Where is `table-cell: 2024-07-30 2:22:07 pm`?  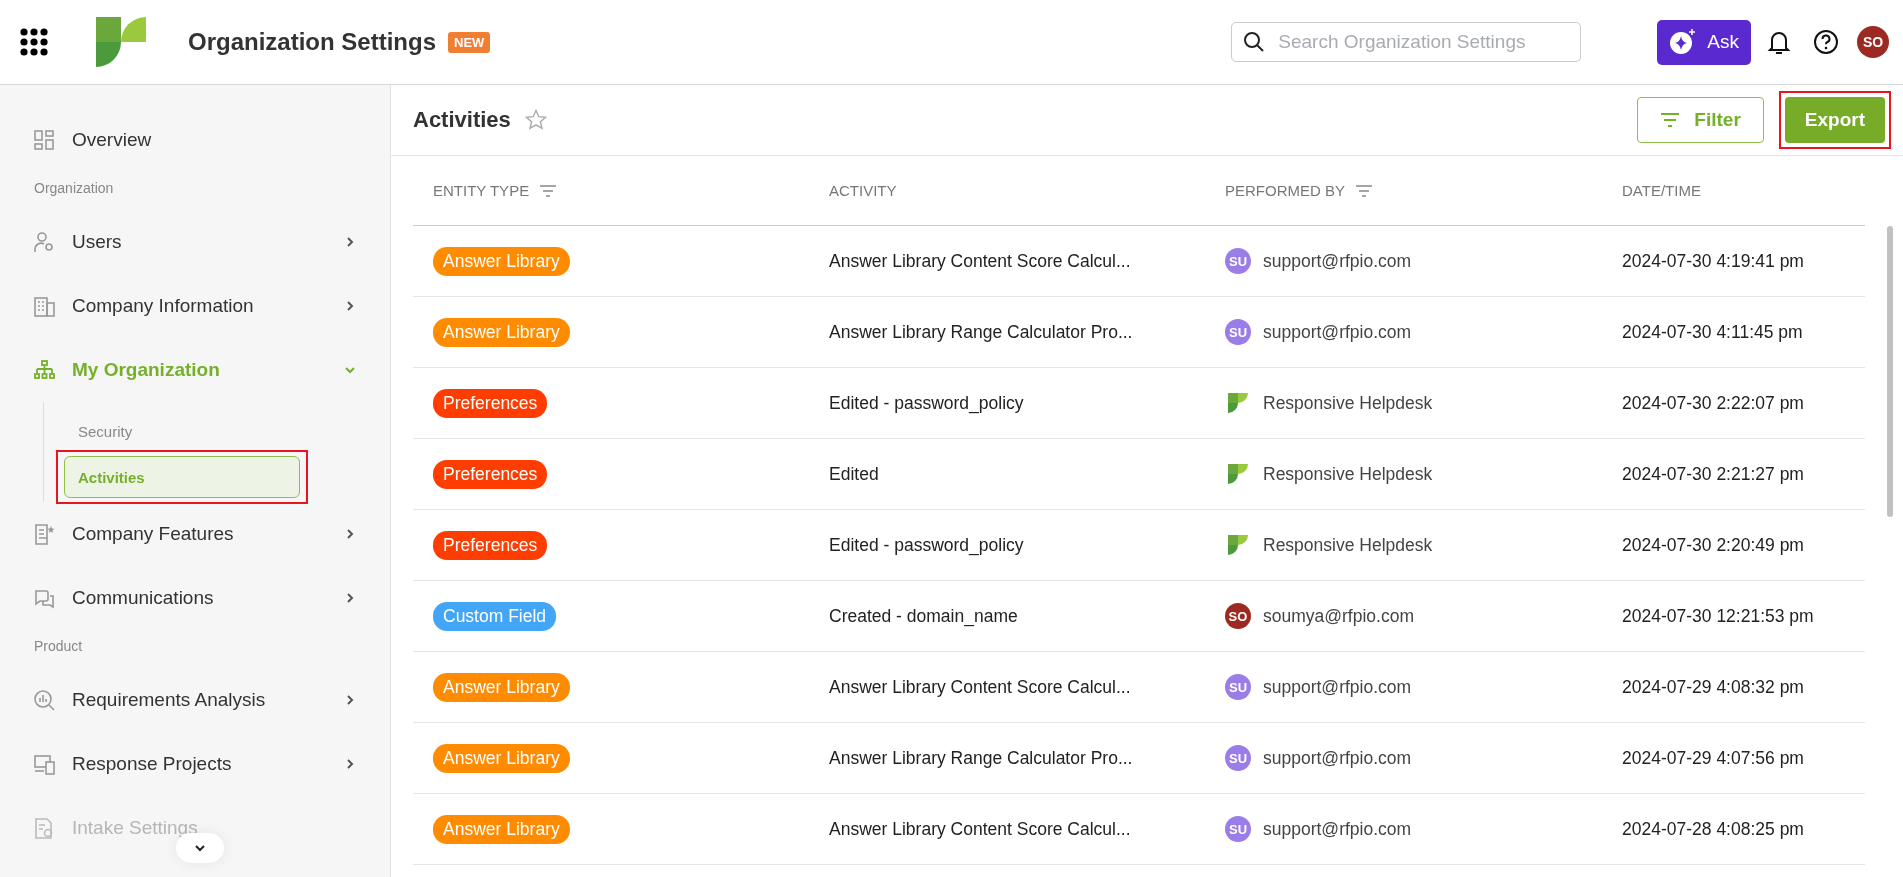
table-cell: 2024-07-30 2:22:07 pm is located at coordinates (1713, 402).